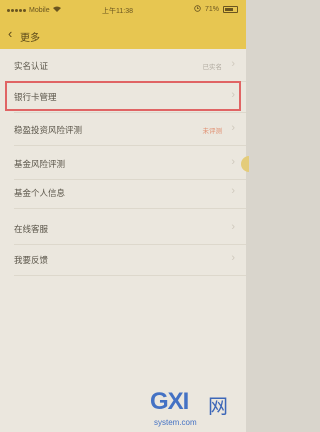 This screenshot has height=432, width=320. I want to click on carrier-group: Mobile, so click(34, 10).